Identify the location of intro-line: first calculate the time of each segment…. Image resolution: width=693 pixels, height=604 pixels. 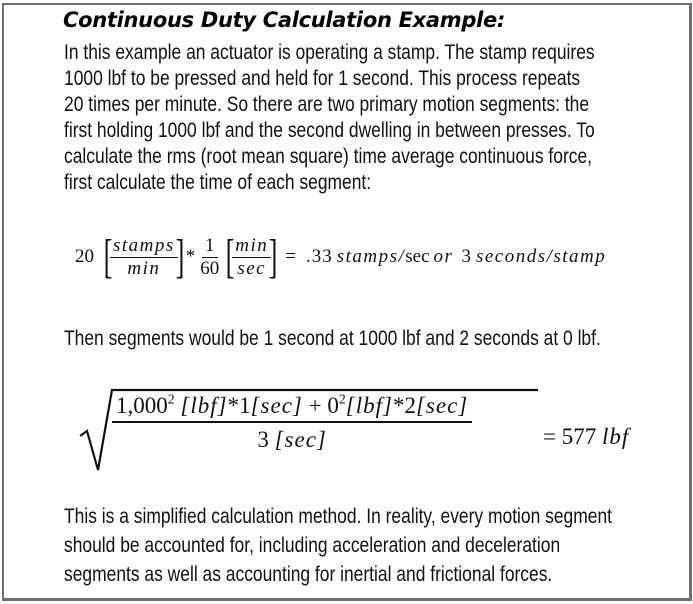
(218, 182).